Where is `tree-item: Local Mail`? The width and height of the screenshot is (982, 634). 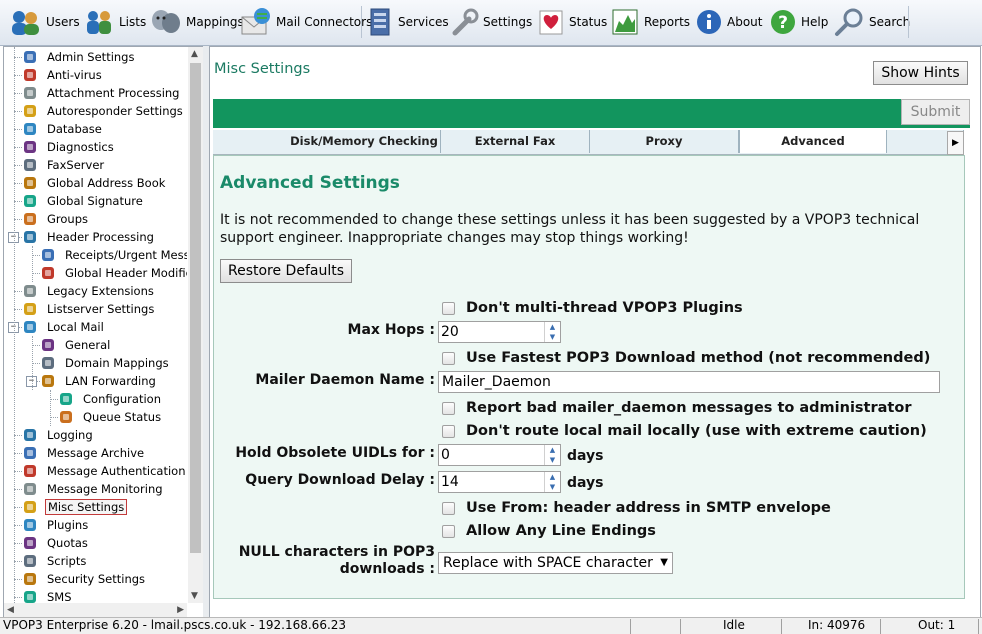 tree-item: Local Mail is located at coordinates (64, 327).